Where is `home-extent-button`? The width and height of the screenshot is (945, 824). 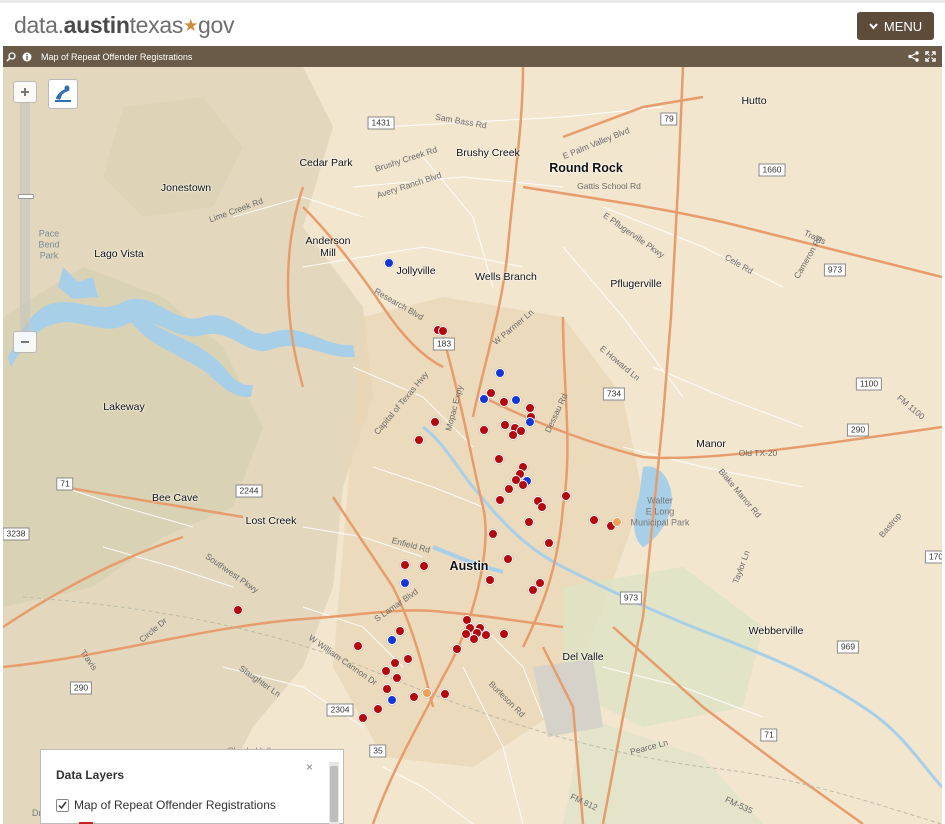
home-extent-button is located at coordinates (63, 94).